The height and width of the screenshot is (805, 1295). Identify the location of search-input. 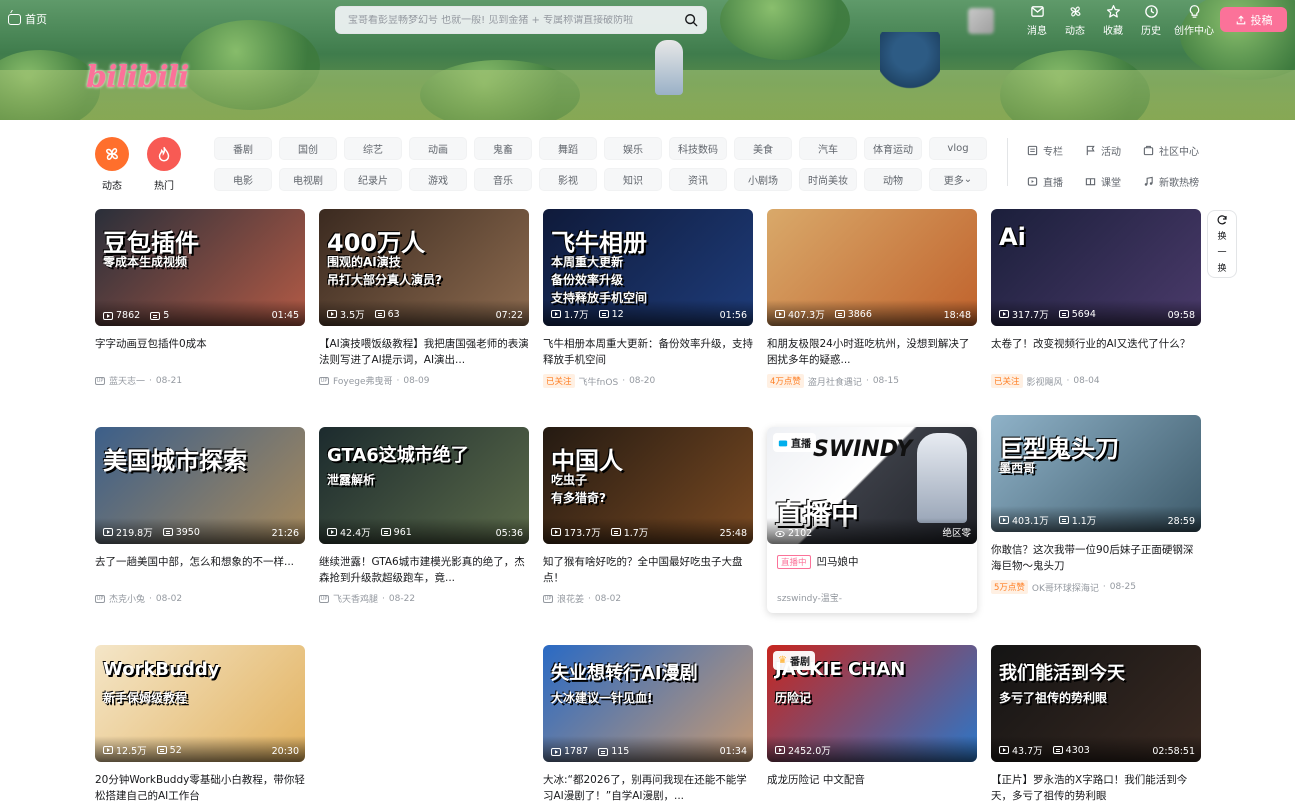
(506, 20).